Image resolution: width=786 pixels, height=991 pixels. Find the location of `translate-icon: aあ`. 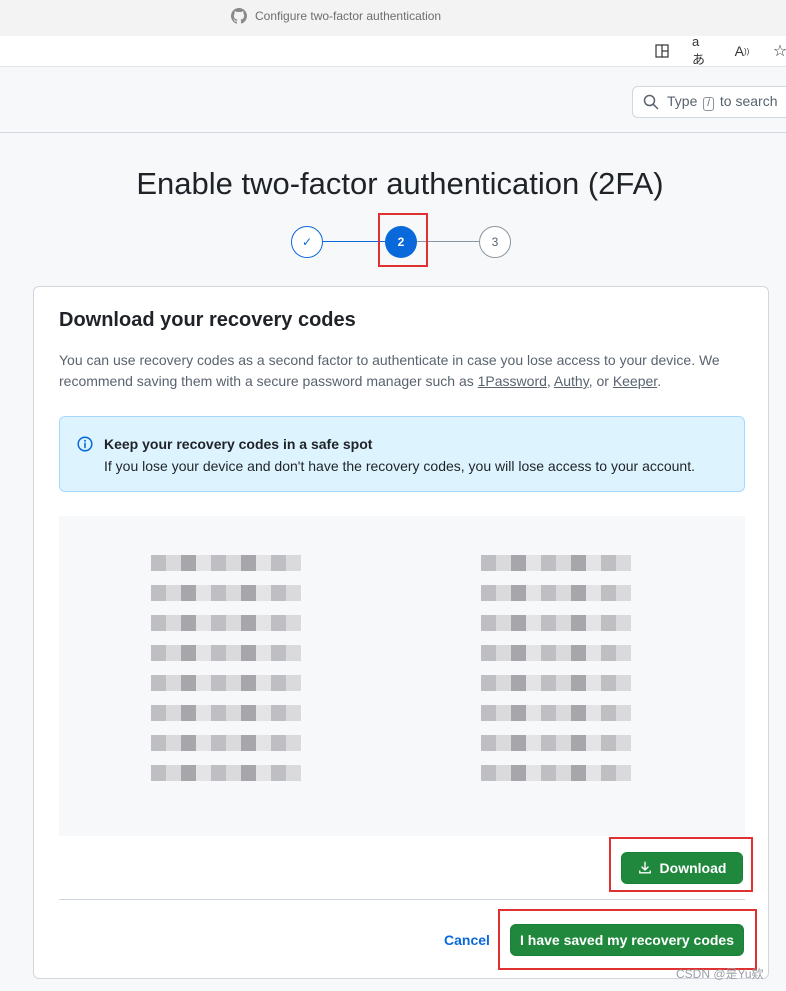

translate-icon: aあ is located at coordinates (702, 50).